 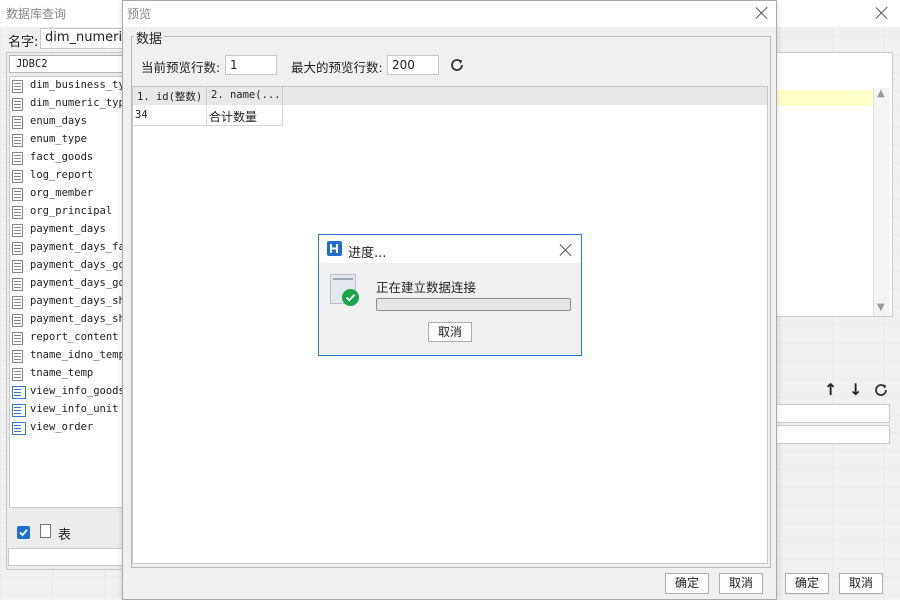 I want to click on scroll-up-icon: ▲, so click(x=881, y=93).